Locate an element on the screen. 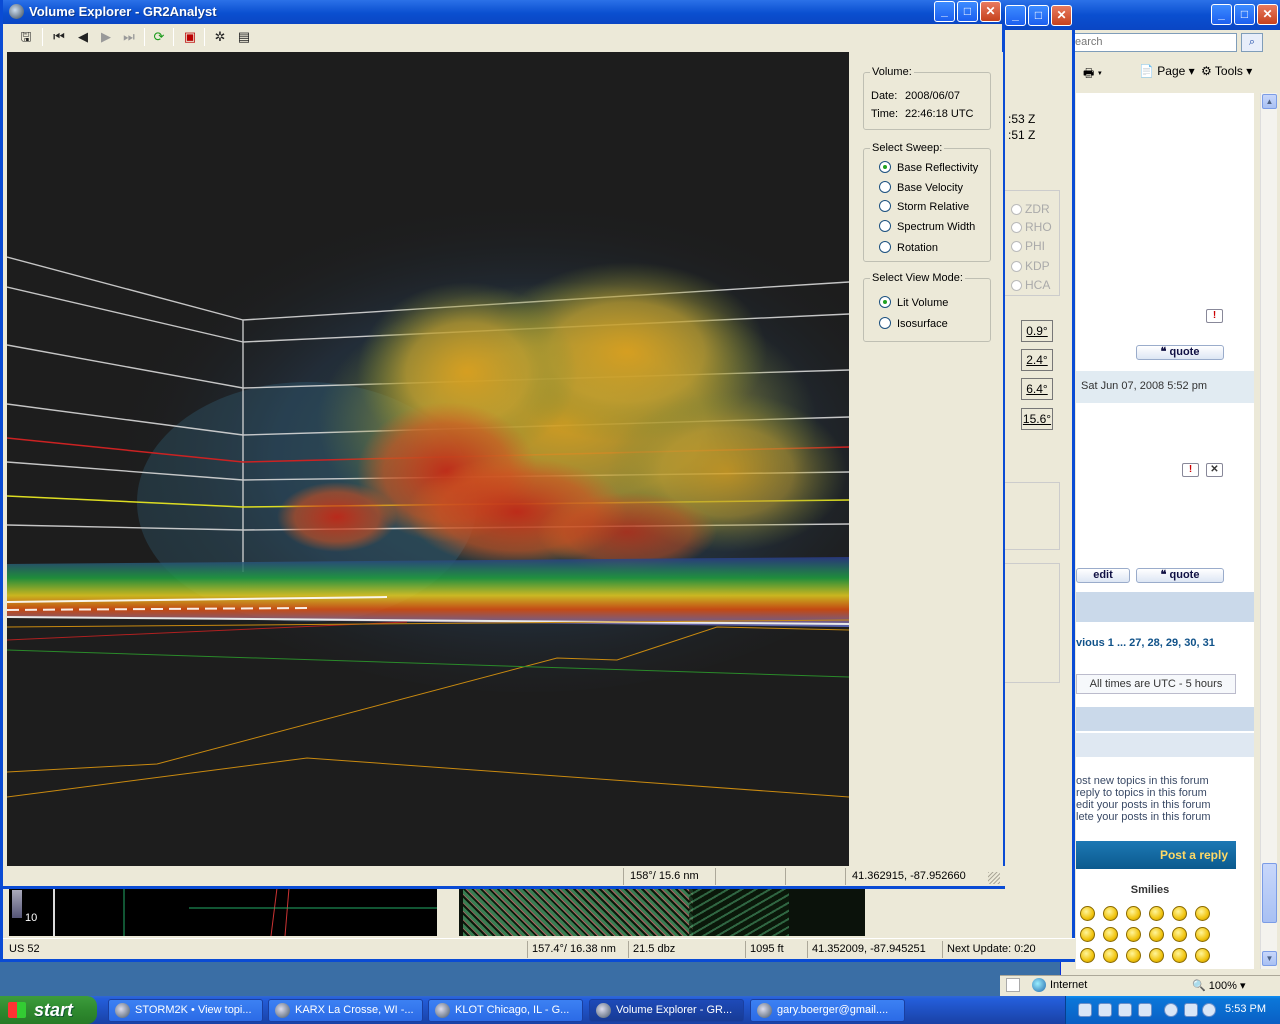 Image resolution: width=1280 pixels, height=1024 pixels. pagination: vious 1 ... 27, 28, 29, 30, 31 is located at coordinates (1145, 643).